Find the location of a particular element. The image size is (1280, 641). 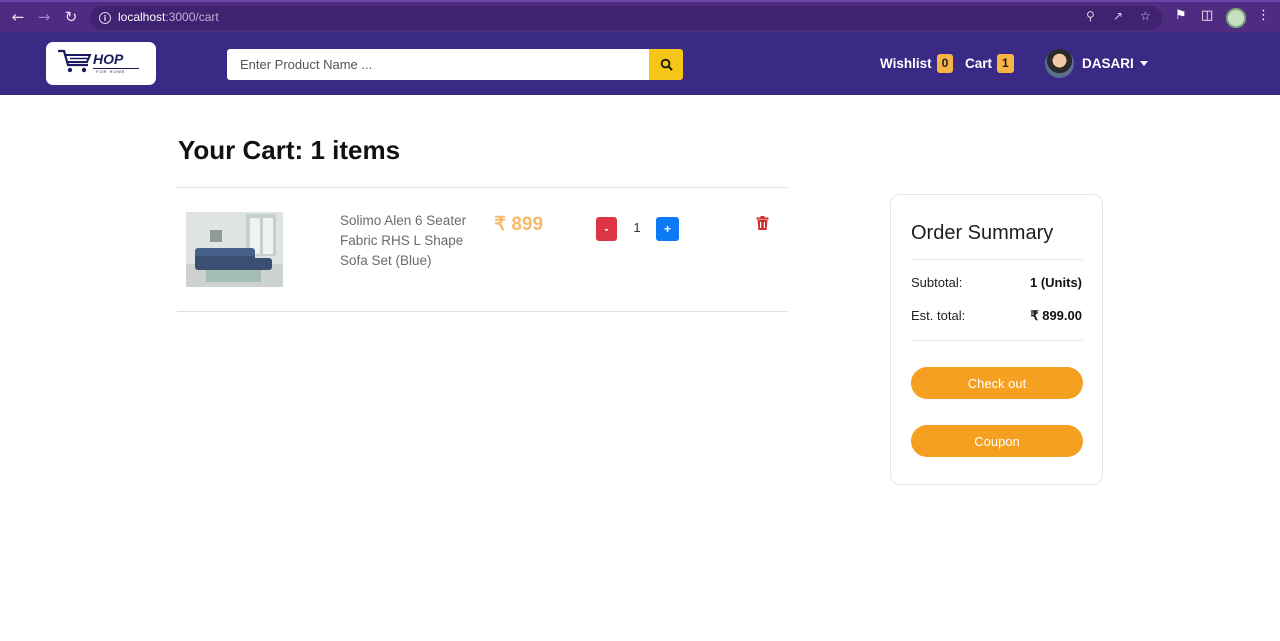

cart-link: Cart 1 is located at coordinates (989, 63).